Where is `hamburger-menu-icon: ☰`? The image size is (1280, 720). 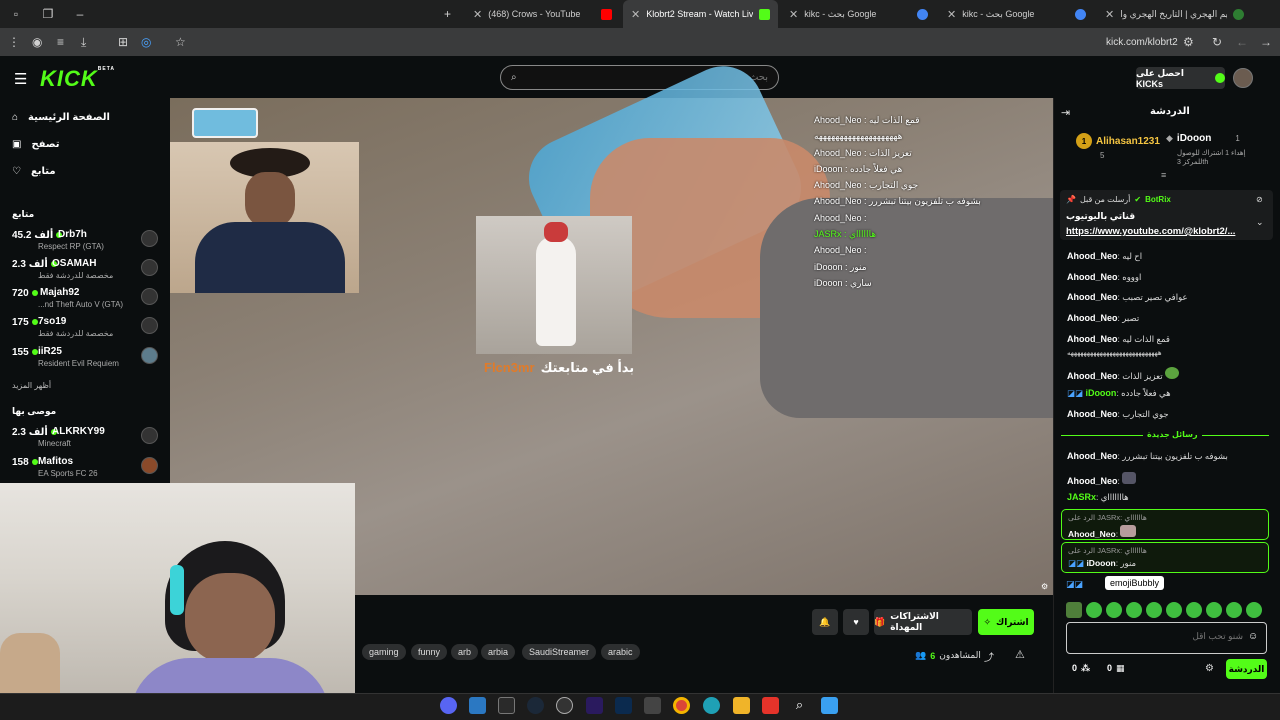 hamburger-menu-icon: ☰ is located at coordinates (20, 79).